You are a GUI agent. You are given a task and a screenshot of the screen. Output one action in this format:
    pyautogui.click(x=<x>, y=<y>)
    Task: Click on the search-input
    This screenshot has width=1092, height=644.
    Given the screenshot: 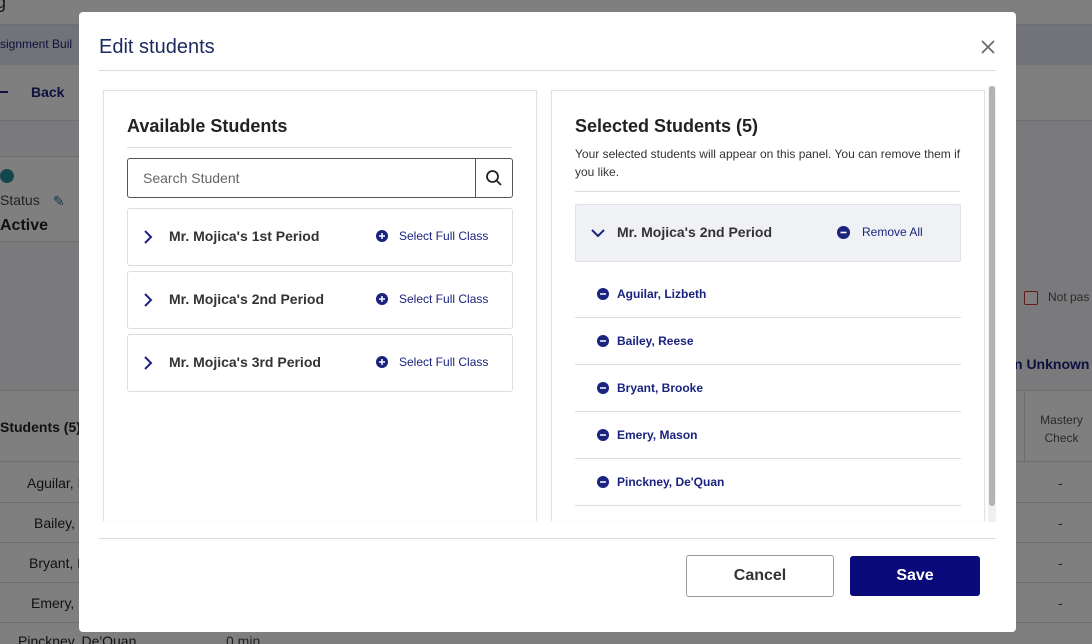 What is the action you would take?
    pyautogui.click(x=301, y=178)
    